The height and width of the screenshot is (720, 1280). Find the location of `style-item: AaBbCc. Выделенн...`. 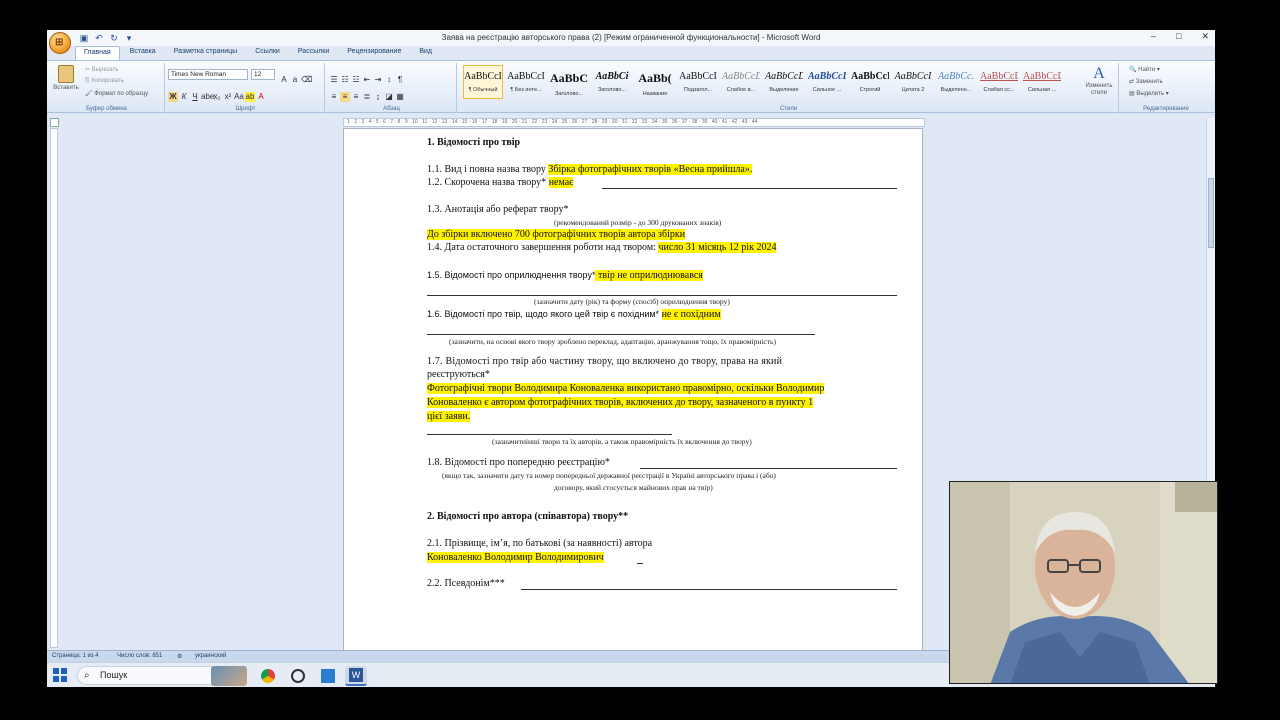

style-item: AaBbCc. Выделенн... is located at coordinates (956, 82).